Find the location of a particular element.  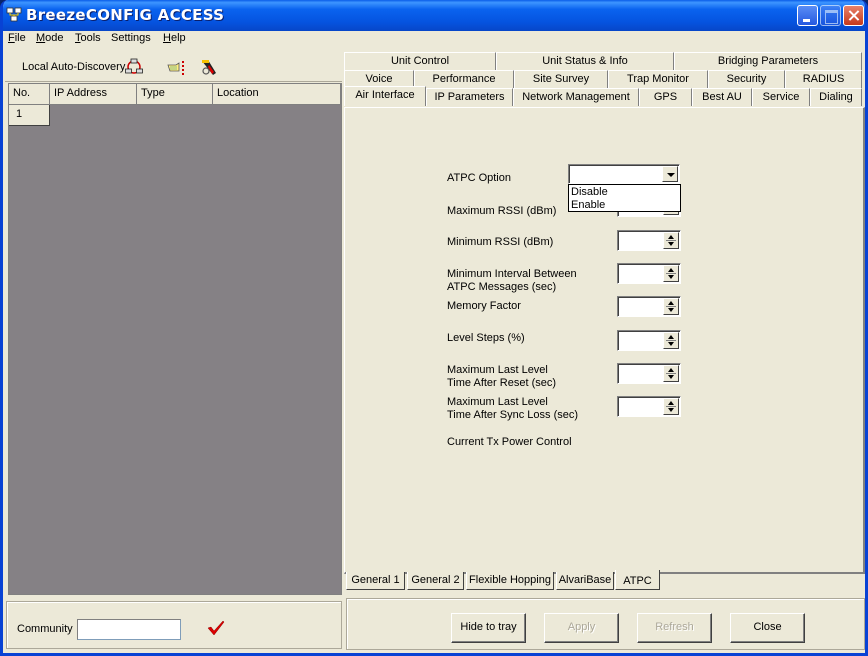

apply-button: Apply is located at coordinates (581, 628).